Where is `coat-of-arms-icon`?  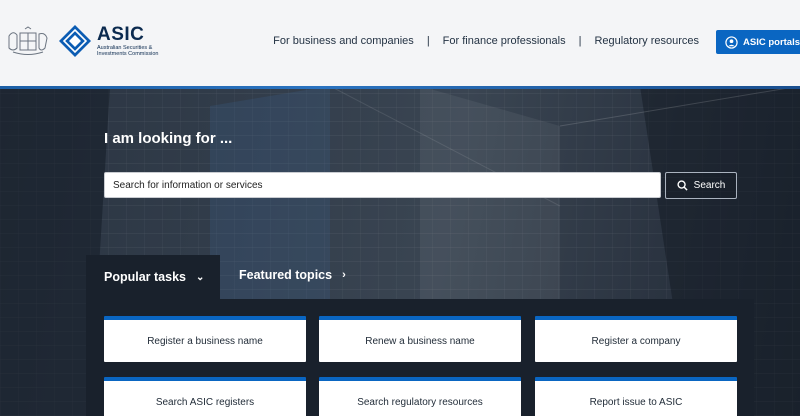 coat-of-arms-icon is located at coordinates (28, 40).